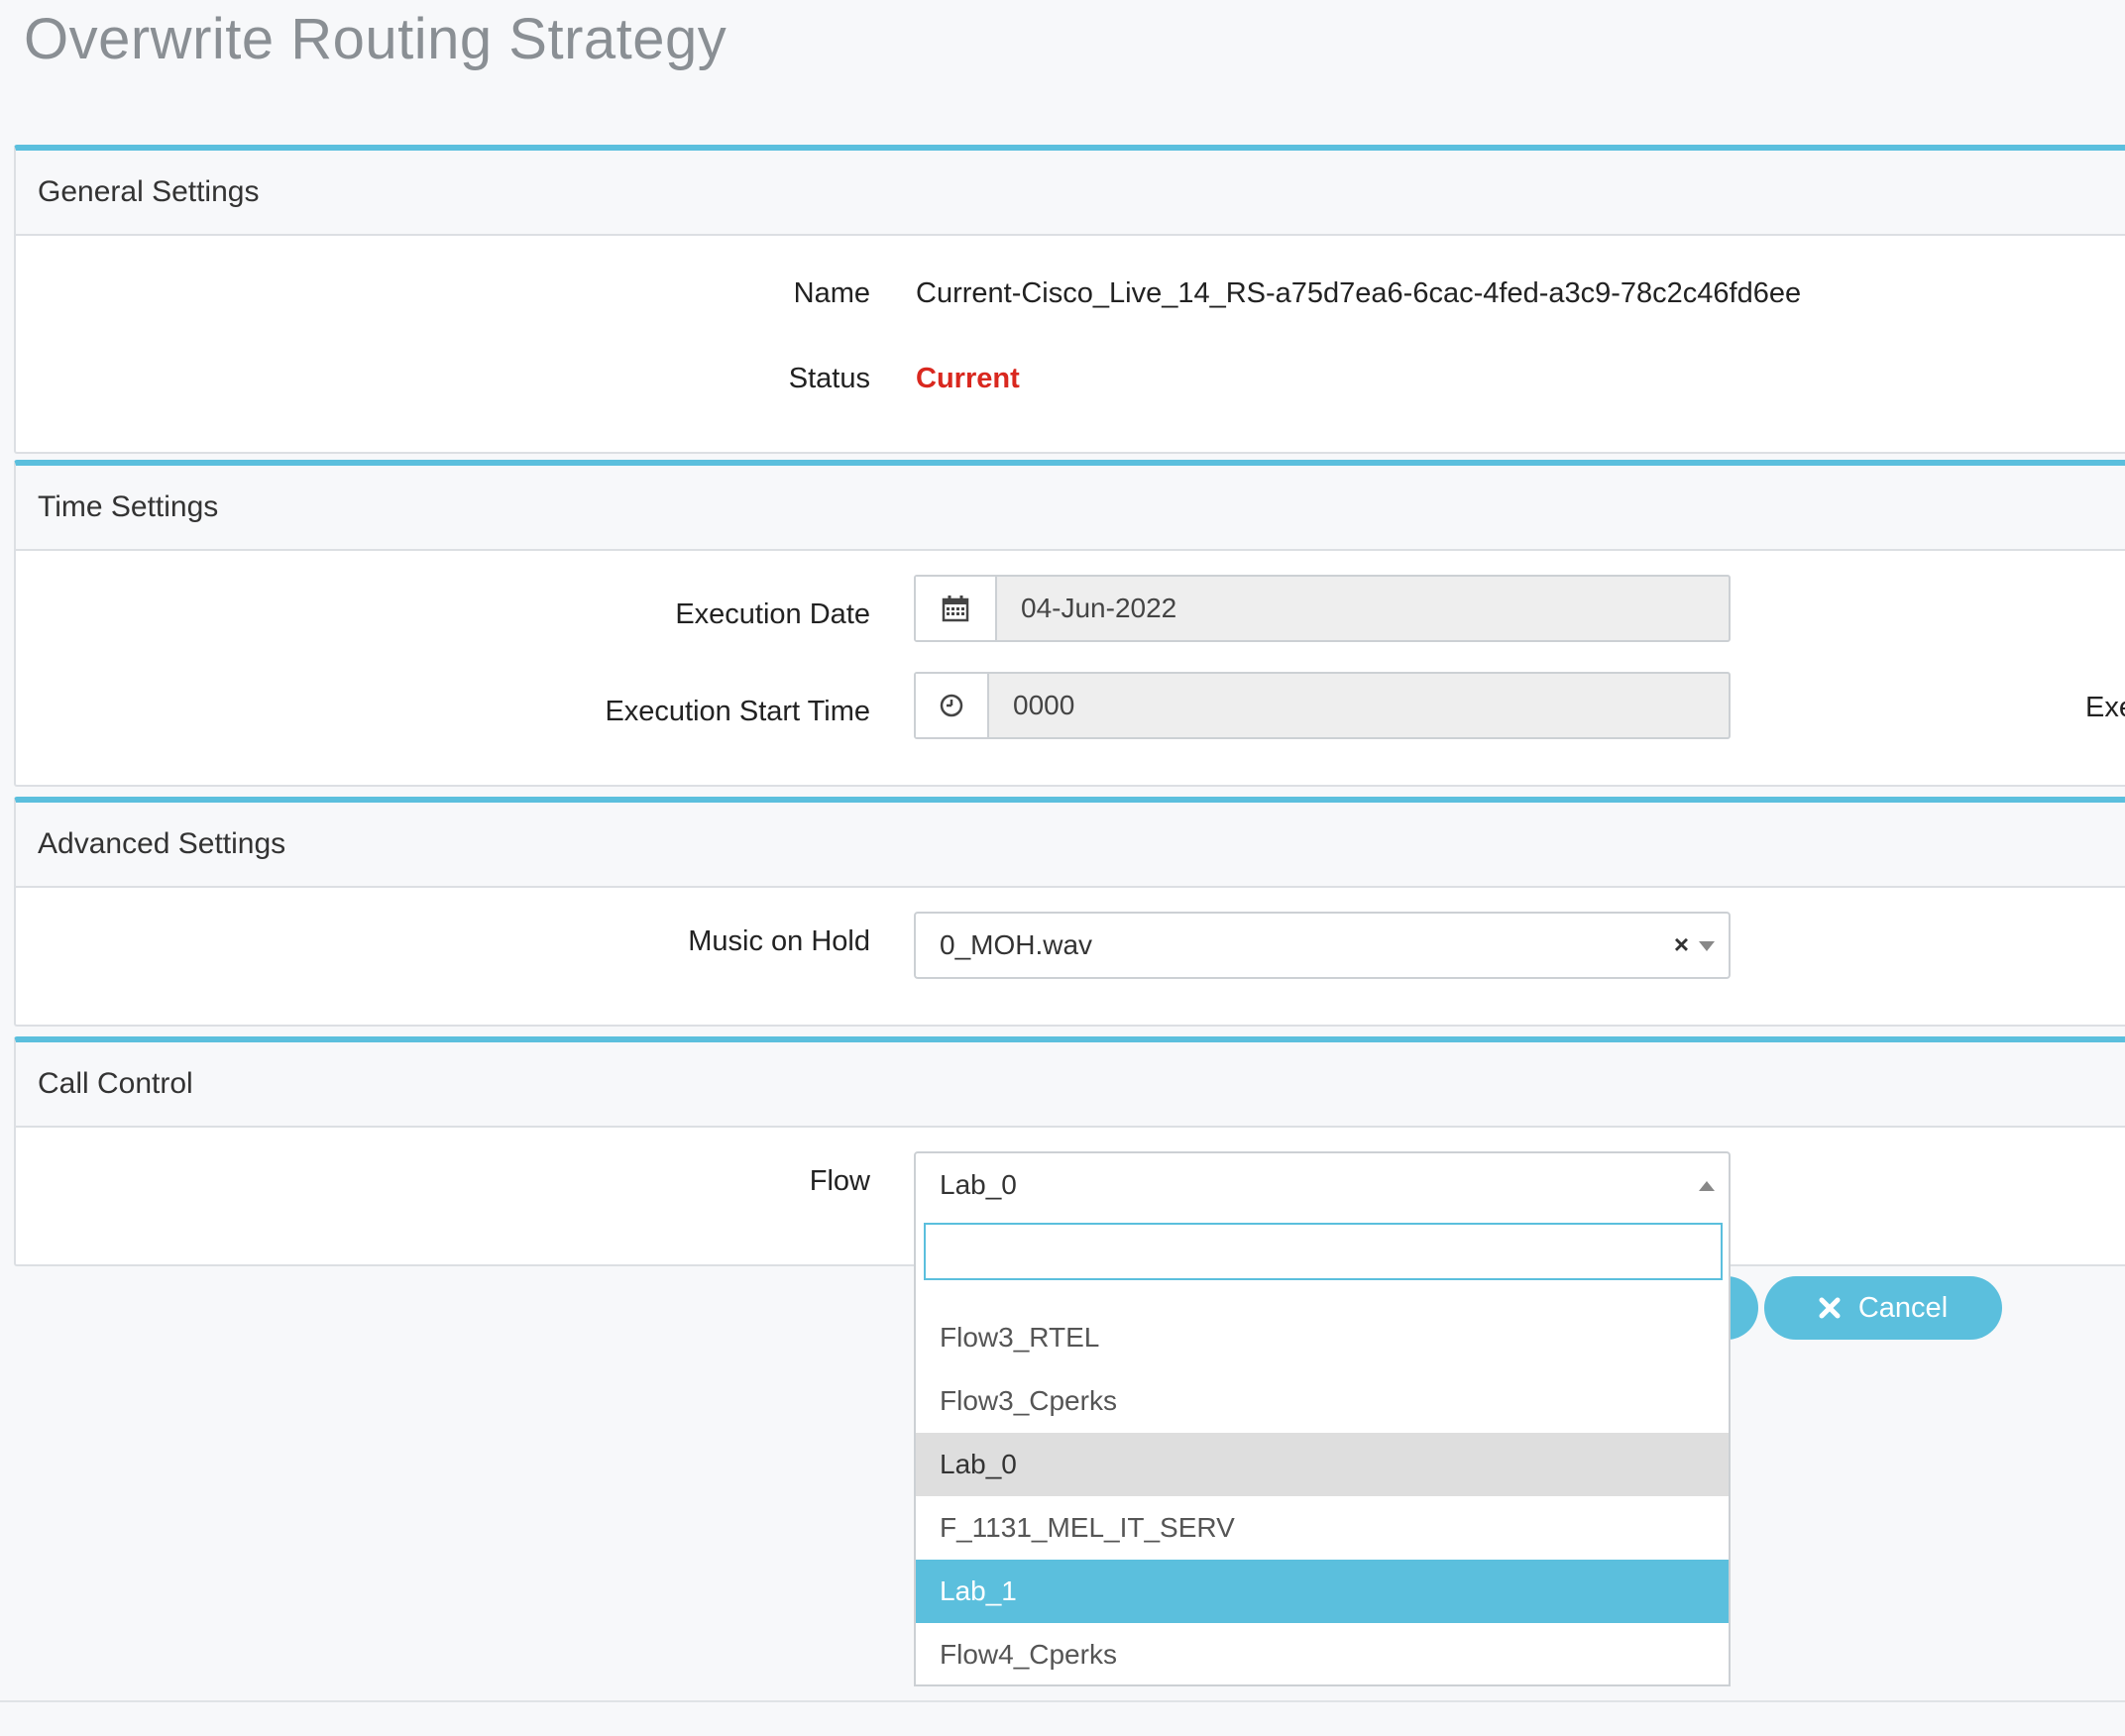 Image resolution: width=2125 pixels, height=1736 pixels. I want to click on page-title: Overwrite Routing Strategy, so click(375, 39).